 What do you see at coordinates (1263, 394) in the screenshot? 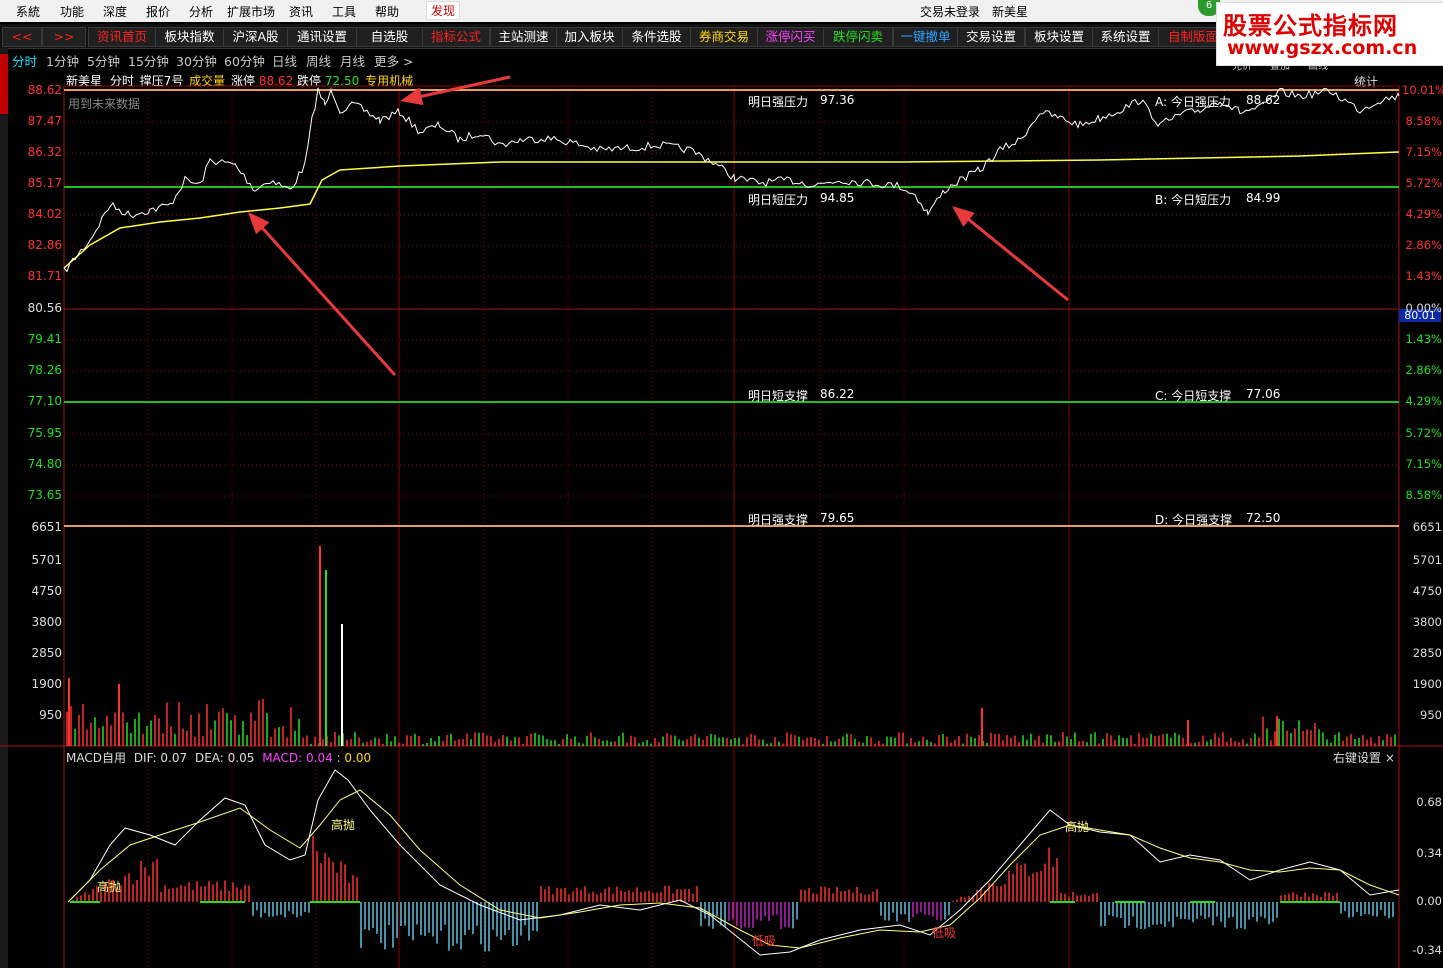
I see `today-short-support-value: 77.06` at bounding box center [1263, 394].